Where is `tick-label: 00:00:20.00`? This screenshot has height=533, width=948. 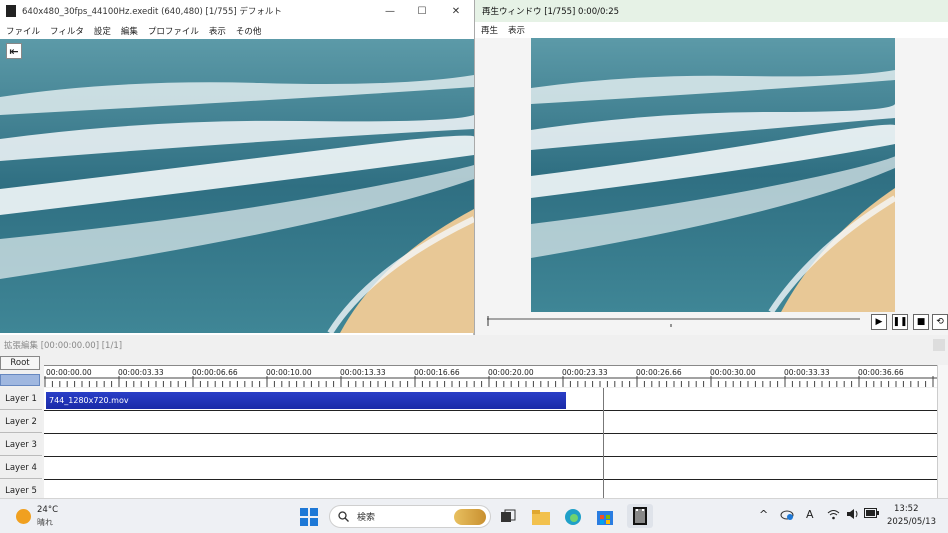
tick-label: 00:00:20.00 is located at coordinates (511, 372).